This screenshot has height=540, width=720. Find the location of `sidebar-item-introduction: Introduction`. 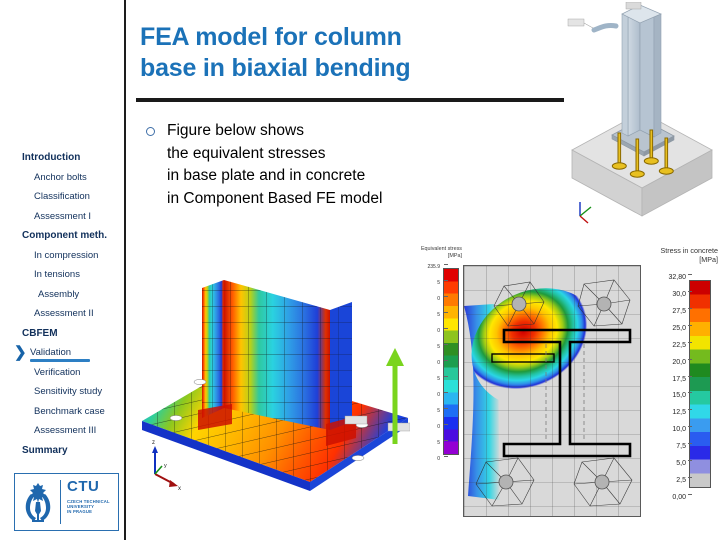

sidebar-item-introduction: Introduction is located at coordinates (62, 158).